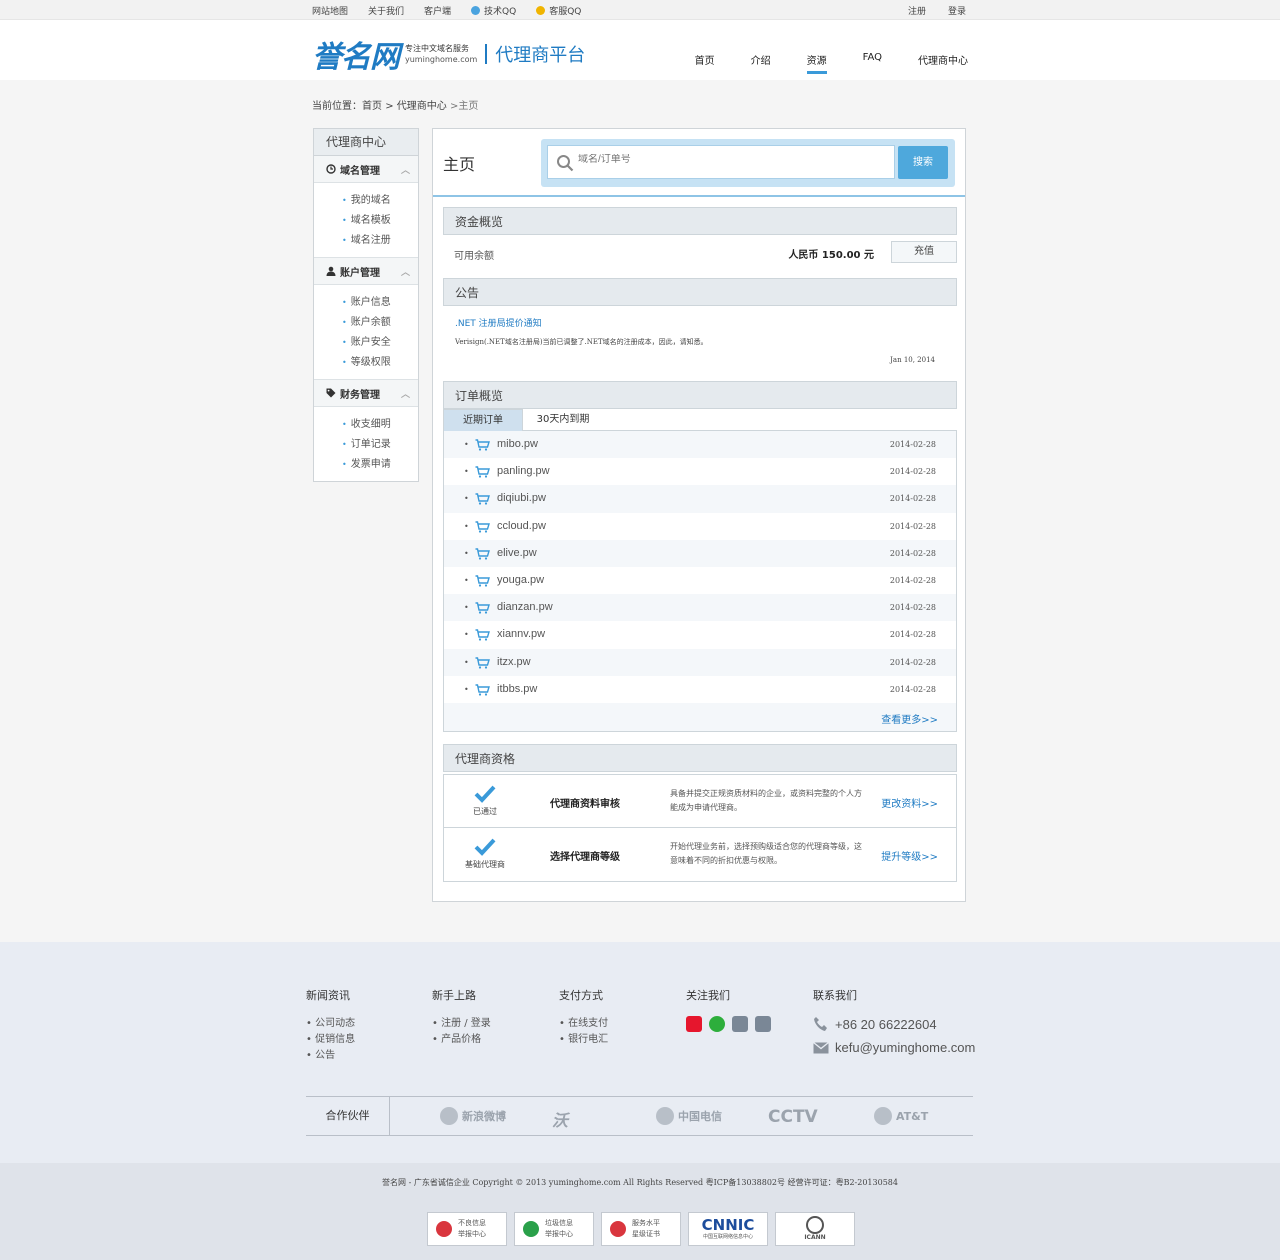 The image size is (1280, 1260). I want to click on order-row: • xiannv.pw 2014-02-28, so click(700, 634).